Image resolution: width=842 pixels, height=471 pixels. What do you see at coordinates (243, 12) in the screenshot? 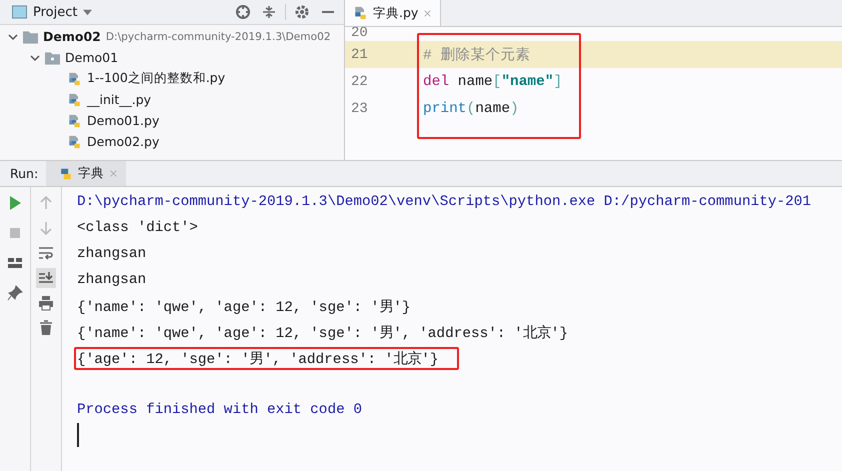
I see `locate-icon` at bounding box center [243, 12].